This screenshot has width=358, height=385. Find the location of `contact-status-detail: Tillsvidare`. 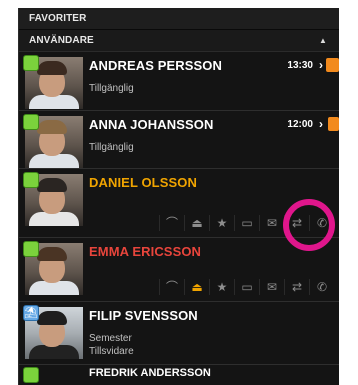

contact-status-detail: Tillsvidare is located at coordinates (111, 351).